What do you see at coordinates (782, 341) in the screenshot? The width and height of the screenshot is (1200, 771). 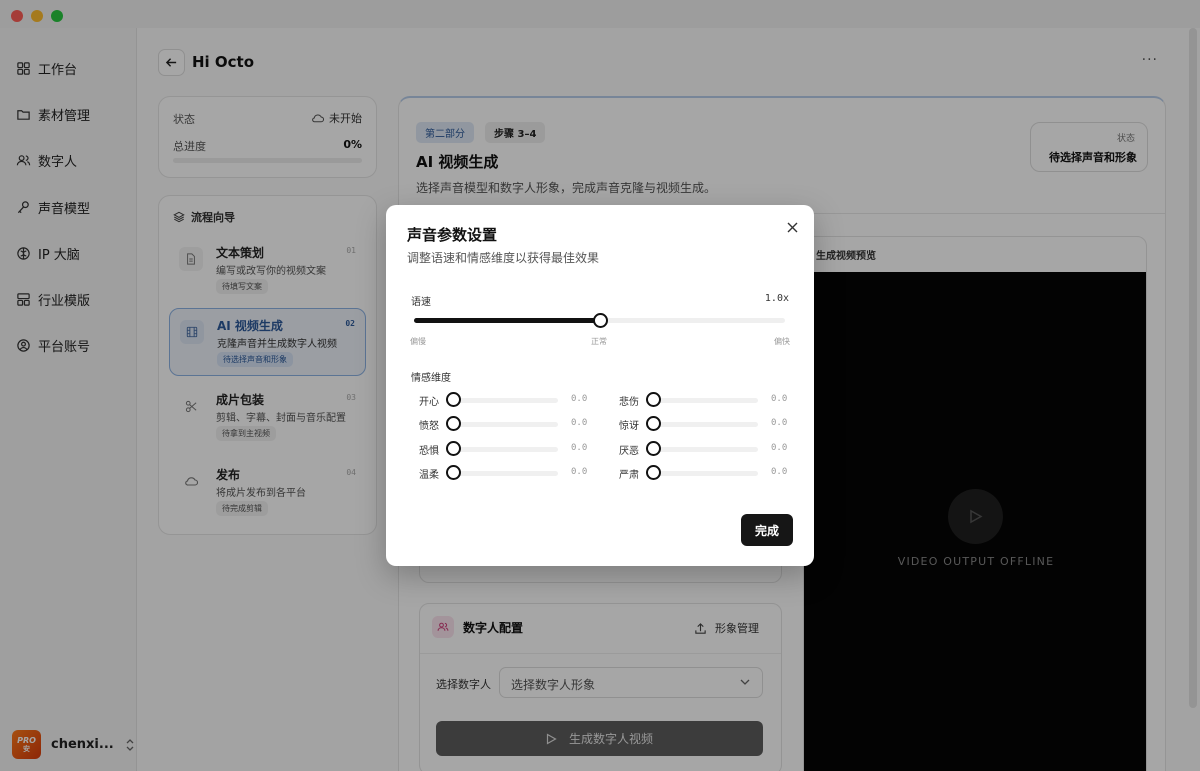 I see `speed-max-label: 偏快` at bounding box center [782, 341].